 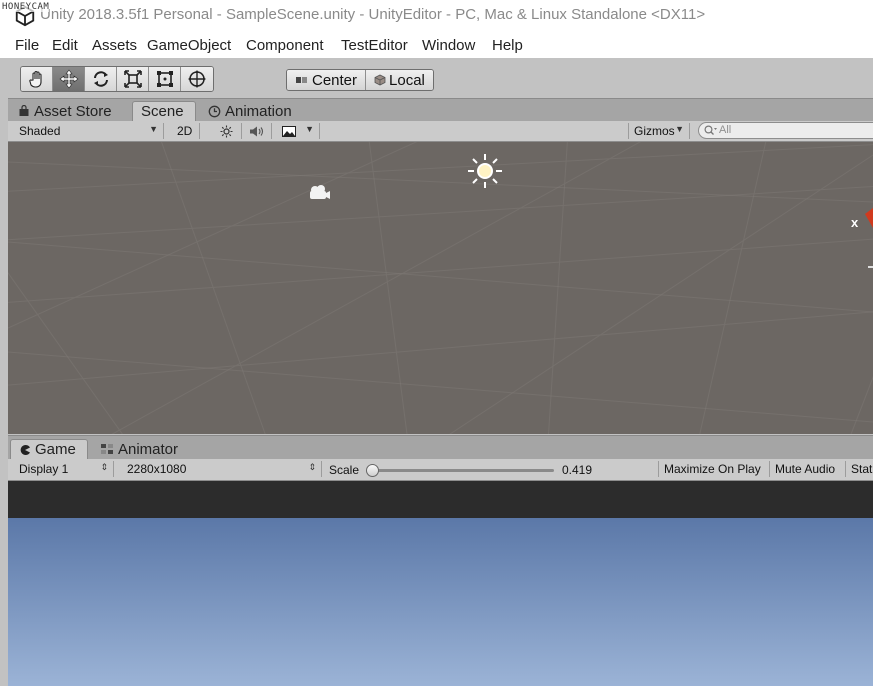 I want to click on menu-edit: Edit, so click(x=65, y=45).